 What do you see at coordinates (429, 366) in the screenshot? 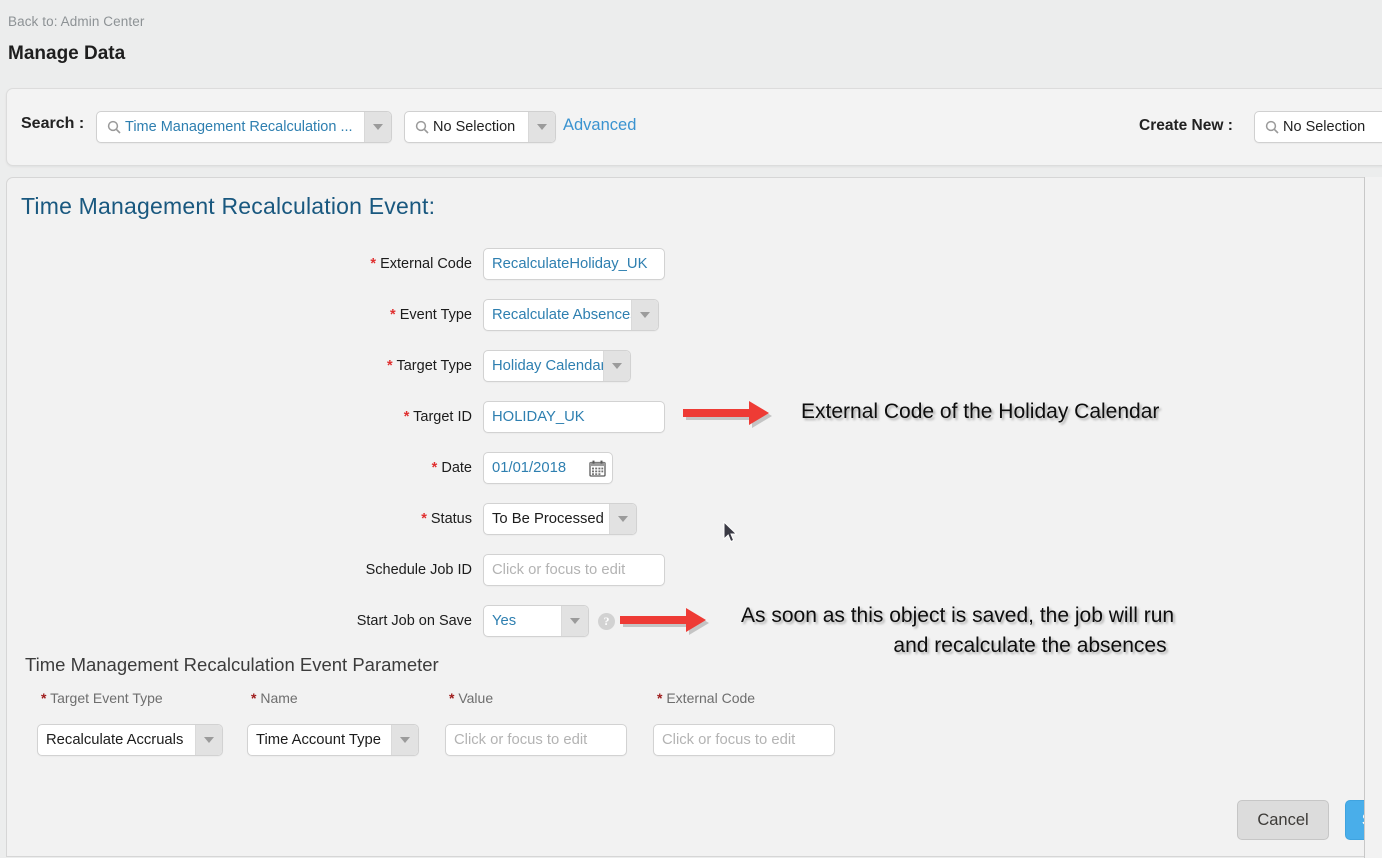
I see `field-label: * Target Type` at bounding box center [429, 366].